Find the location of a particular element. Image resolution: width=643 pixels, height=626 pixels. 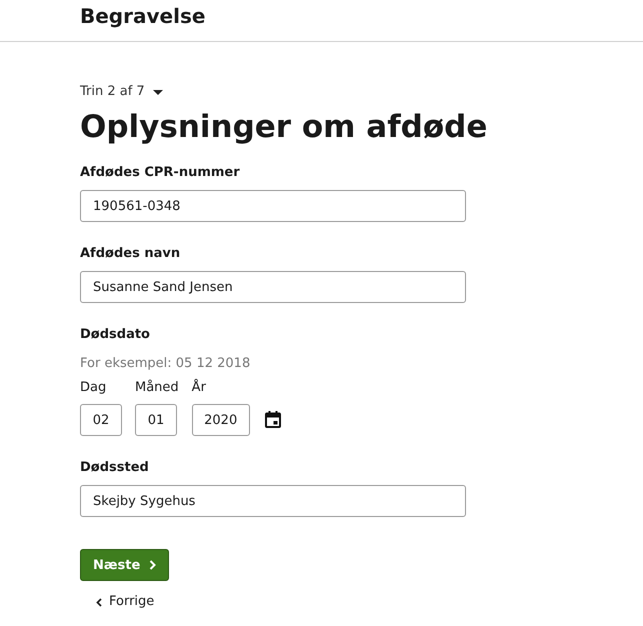

next-button: Næste is located at coordinates (125, 565).